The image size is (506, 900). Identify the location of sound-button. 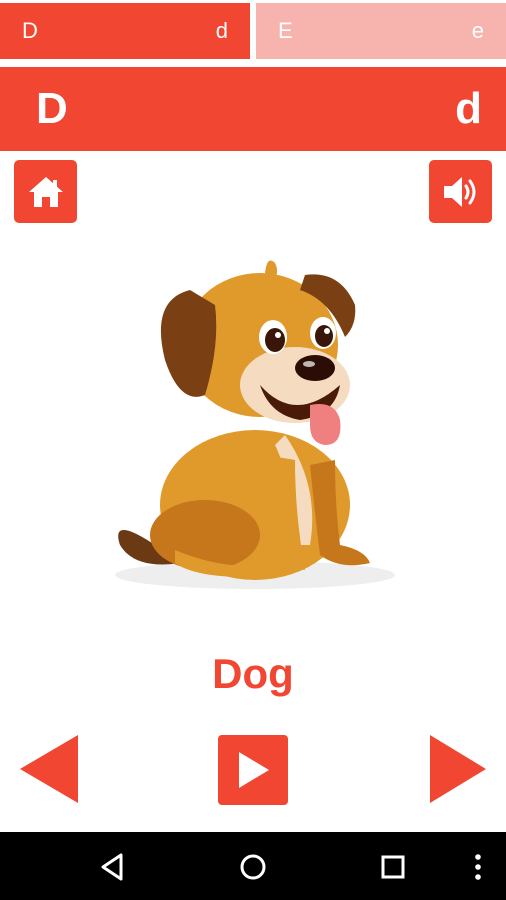
(460, 191).